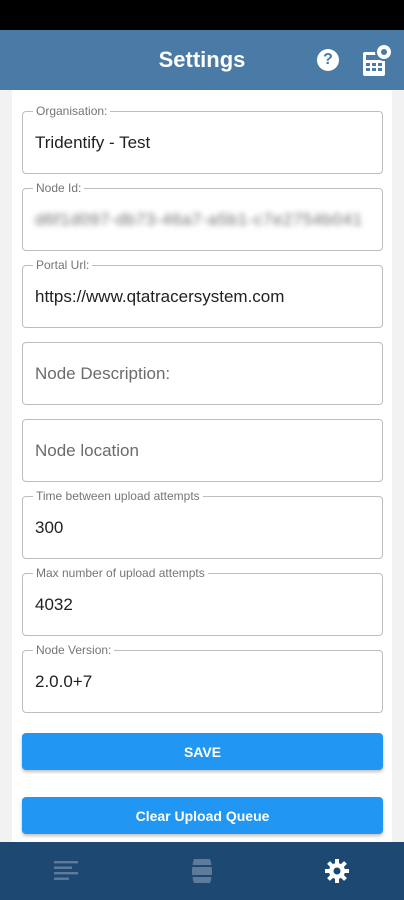 The width and height of the screenshot is (404, 900). I want to click on portal-url-value: https://www.qtatracersystem.com, so click(160, 296).